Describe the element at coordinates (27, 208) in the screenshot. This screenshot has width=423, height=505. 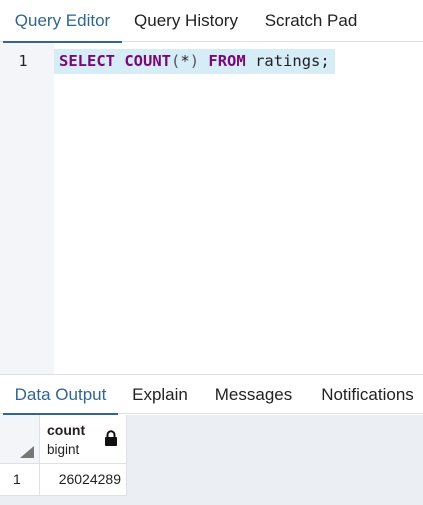
I see `line-number-gutter: 1` at that location.